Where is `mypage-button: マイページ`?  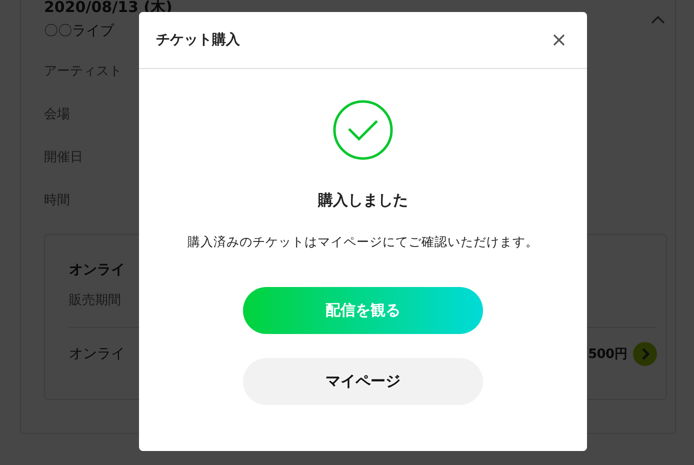
mypage-button: マイページ is located at coordinates (363, 381).